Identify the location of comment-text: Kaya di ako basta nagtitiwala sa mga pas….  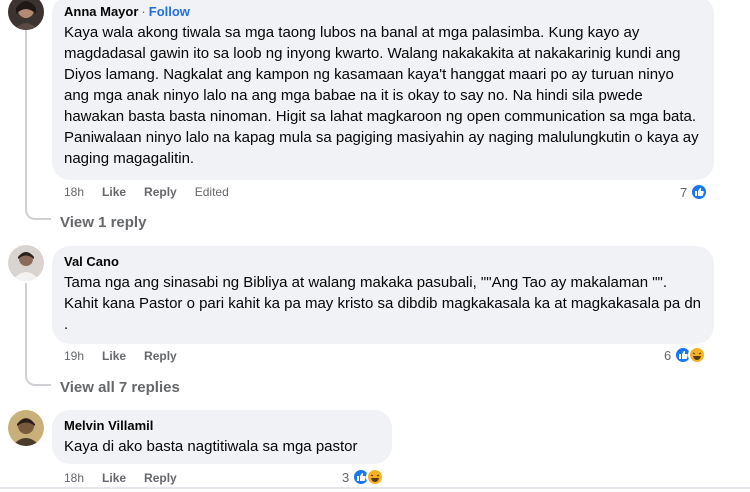
(211, 446).